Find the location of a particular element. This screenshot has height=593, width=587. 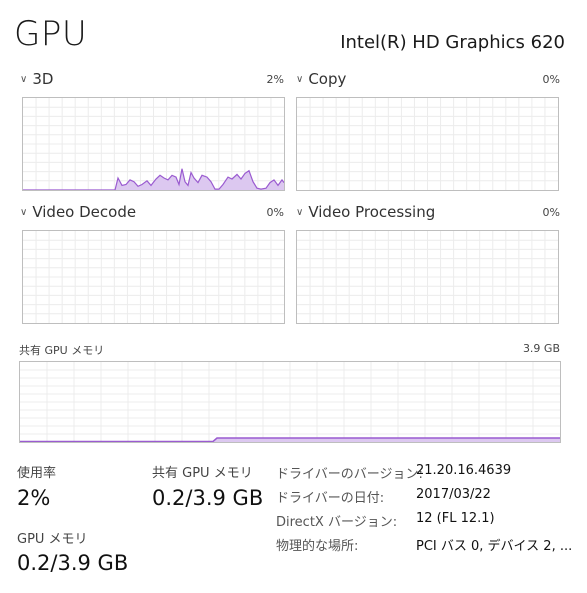

engine-graph-video-processing-svg is located at coordinates (427, 277).